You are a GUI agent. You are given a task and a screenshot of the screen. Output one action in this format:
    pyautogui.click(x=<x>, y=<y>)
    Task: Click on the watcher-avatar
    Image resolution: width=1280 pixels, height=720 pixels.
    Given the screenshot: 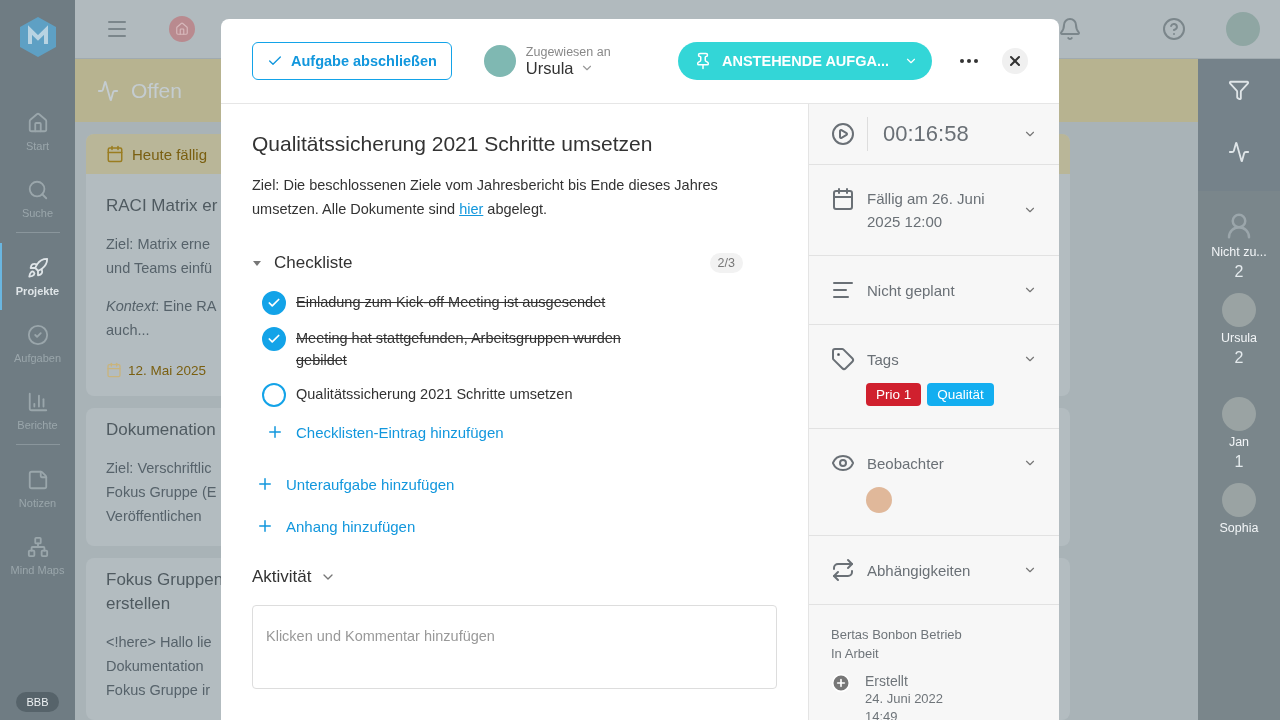 What is the action you would take?
    pyautogui.click(x=879, y=500)
    